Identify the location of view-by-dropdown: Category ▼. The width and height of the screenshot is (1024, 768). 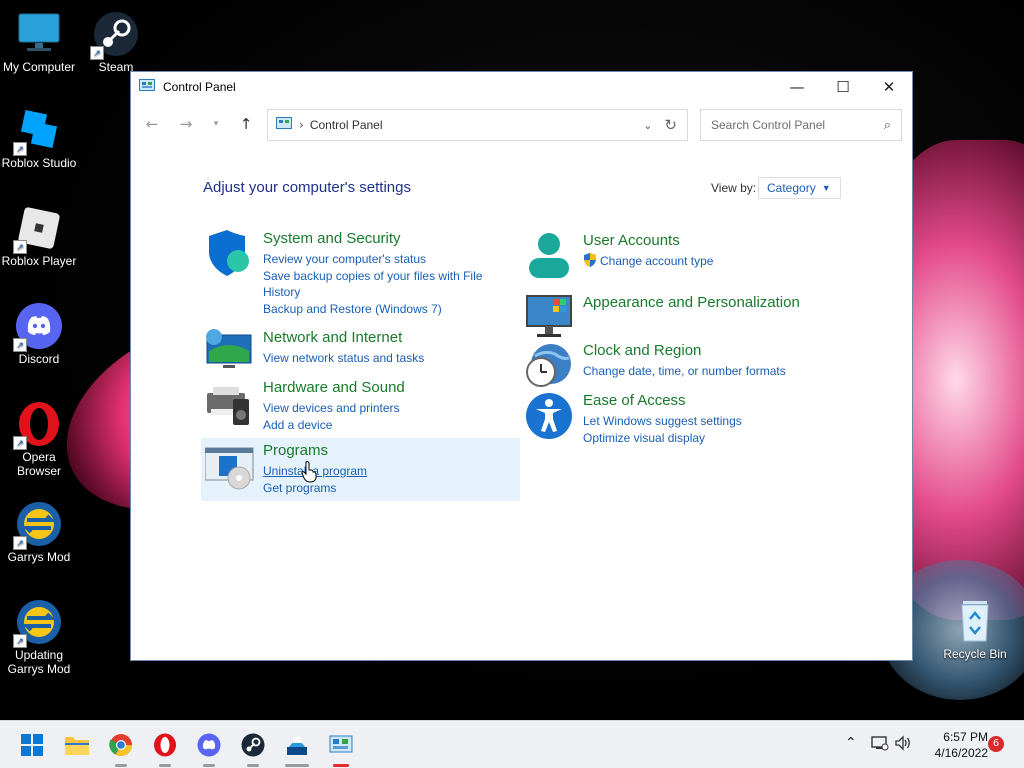
(799, 188).